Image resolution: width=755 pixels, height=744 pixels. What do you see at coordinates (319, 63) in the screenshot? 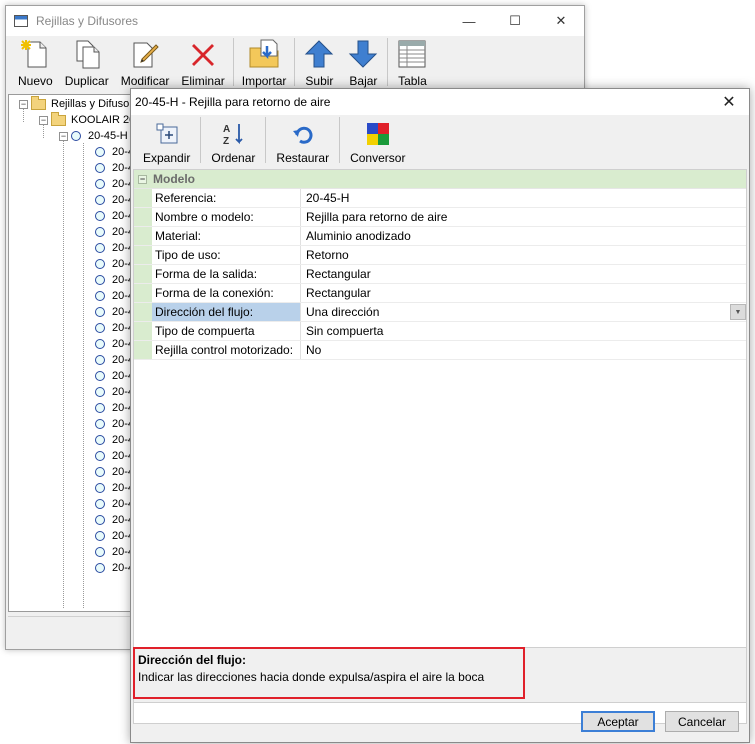
I see `subir-button: Subir` at bounding box center [319, 63].